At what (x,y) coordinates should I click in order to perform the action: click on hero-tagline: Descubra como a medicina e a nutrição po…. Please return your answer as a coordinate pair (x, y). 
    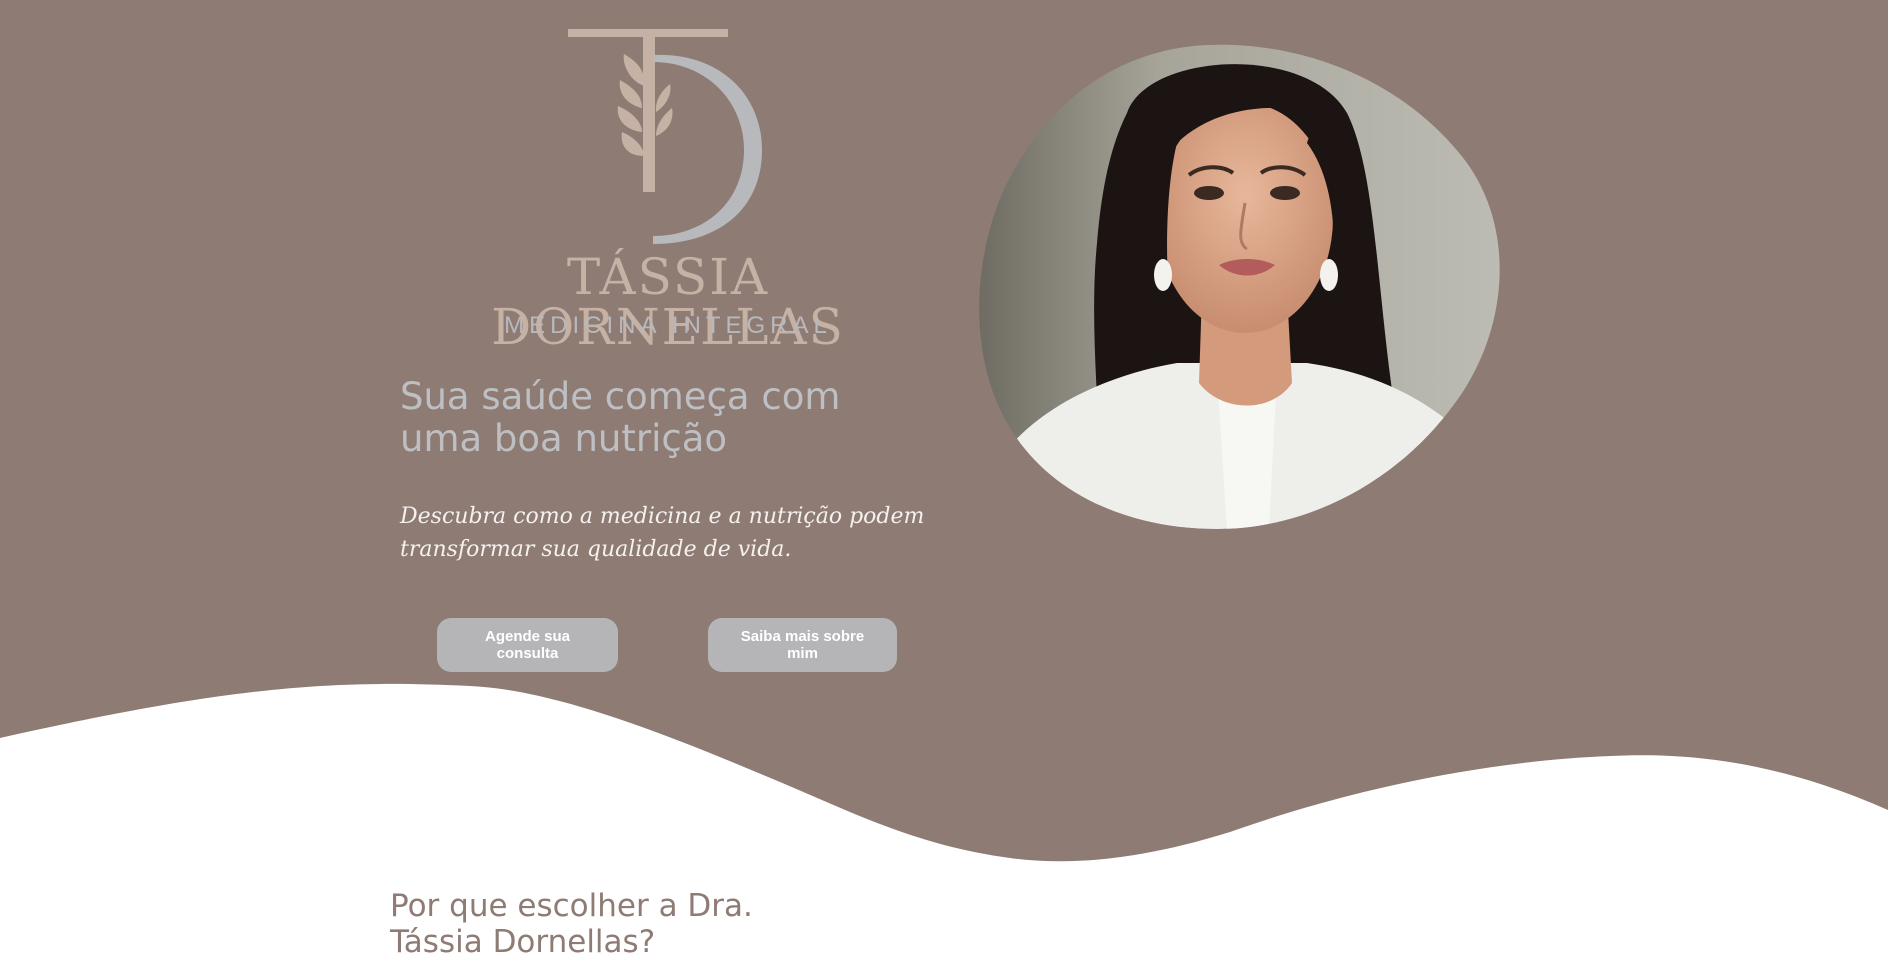
    Looking at the image, I should click on (662, 533).